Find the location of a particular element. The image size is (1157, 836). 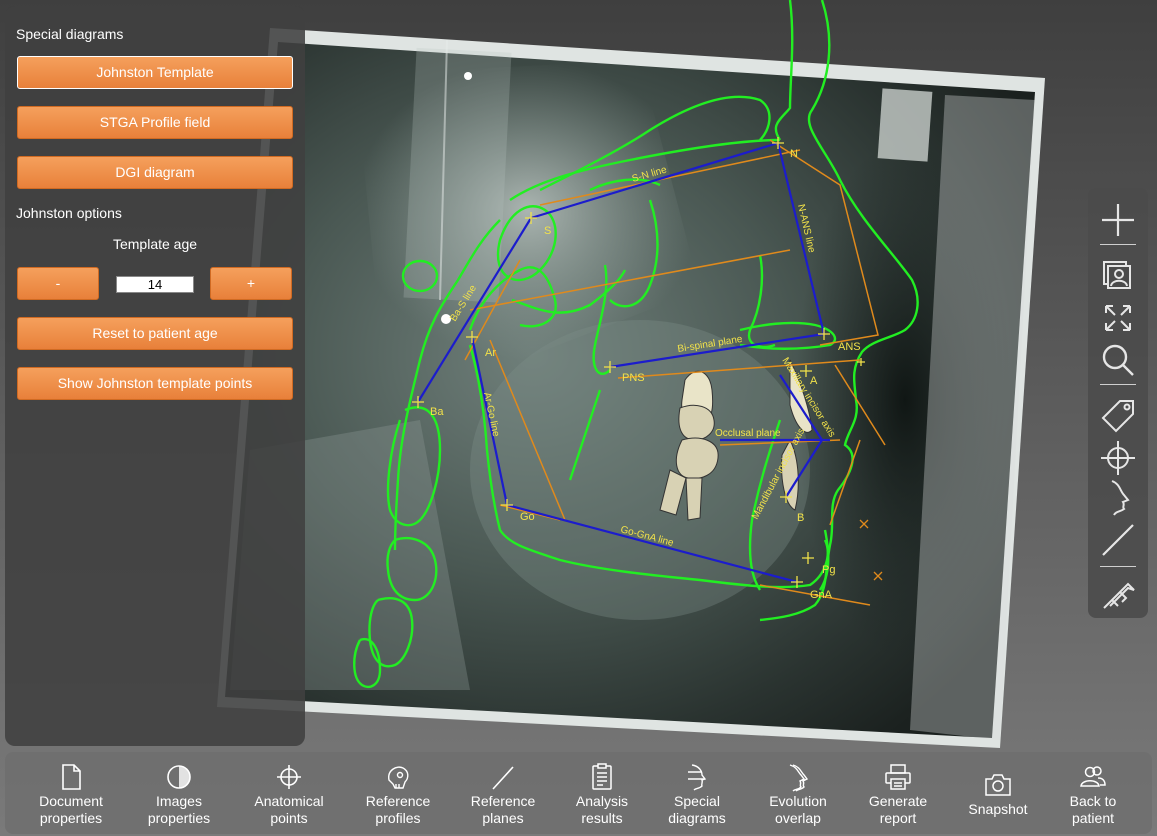

point-label-b: B is located at coordinates (800, 518).